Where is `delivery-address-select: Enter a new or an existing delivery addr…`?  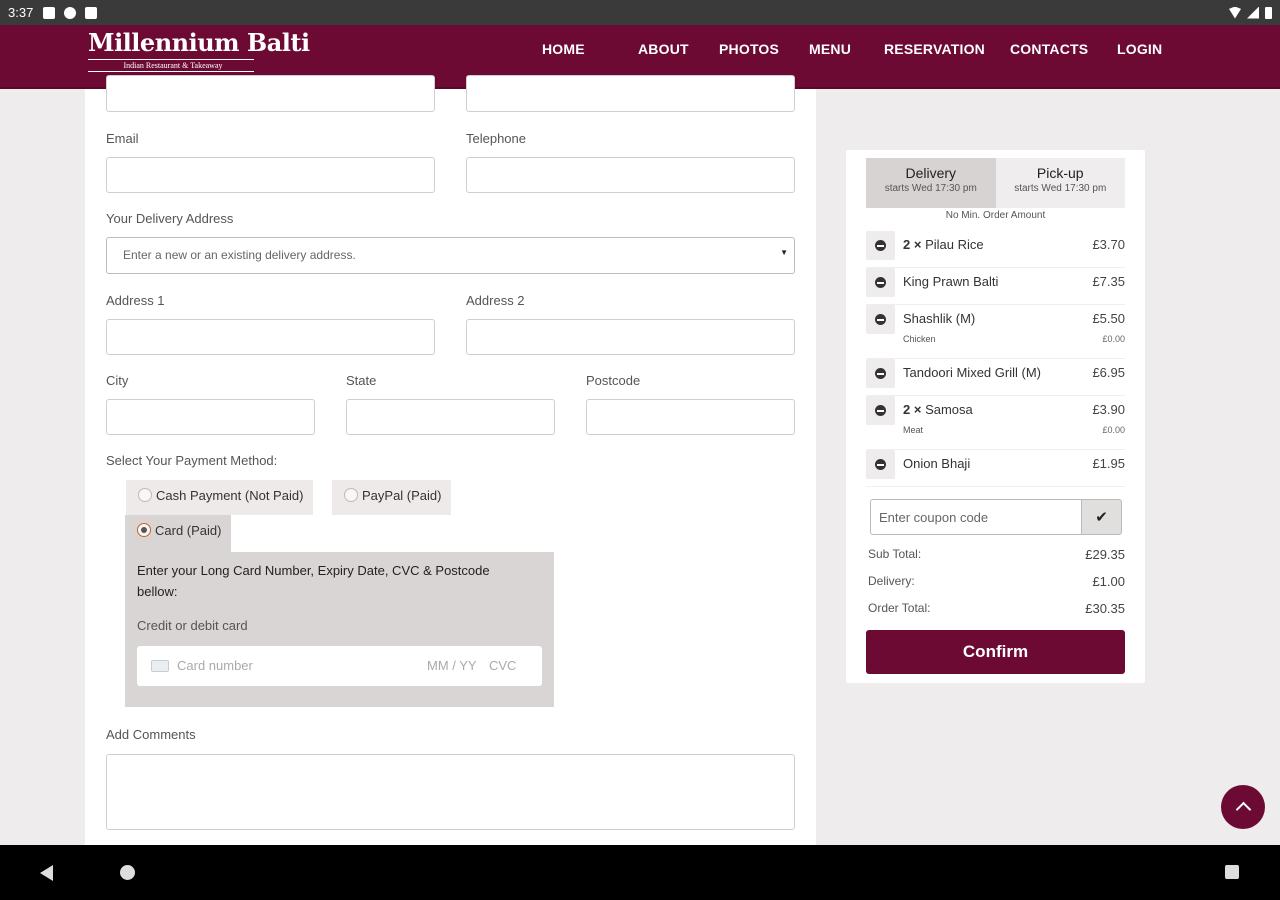
delivery-address-select: Enter a new or an existing delivery addr… is located at coordinates (450, 255).